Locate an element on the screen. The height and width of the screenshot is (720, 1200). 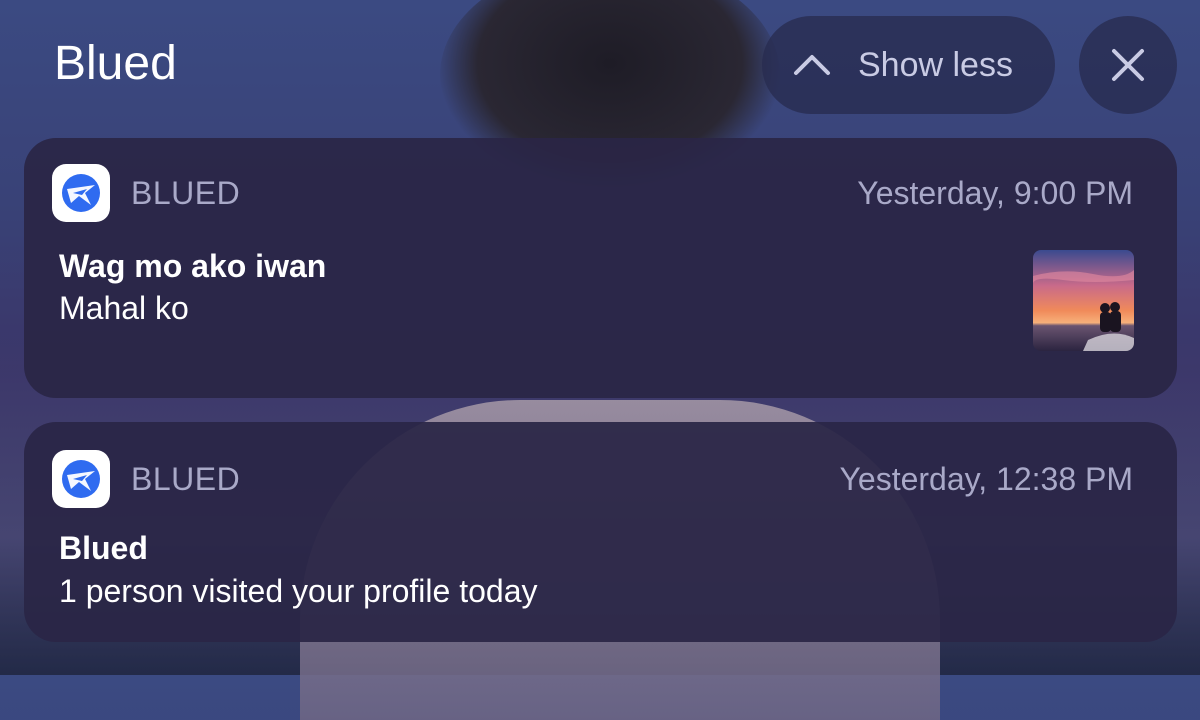
notification-thumbnail is located at coordinates (1083, 300).